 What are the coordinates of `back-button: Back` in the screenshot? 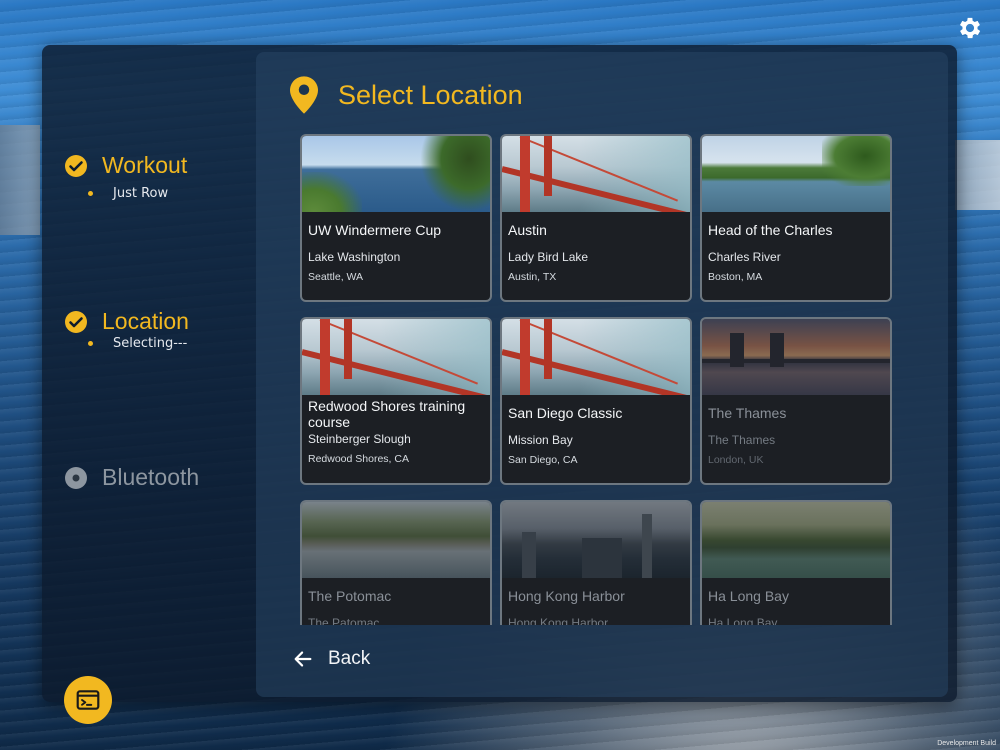 It's located at (331, 659).